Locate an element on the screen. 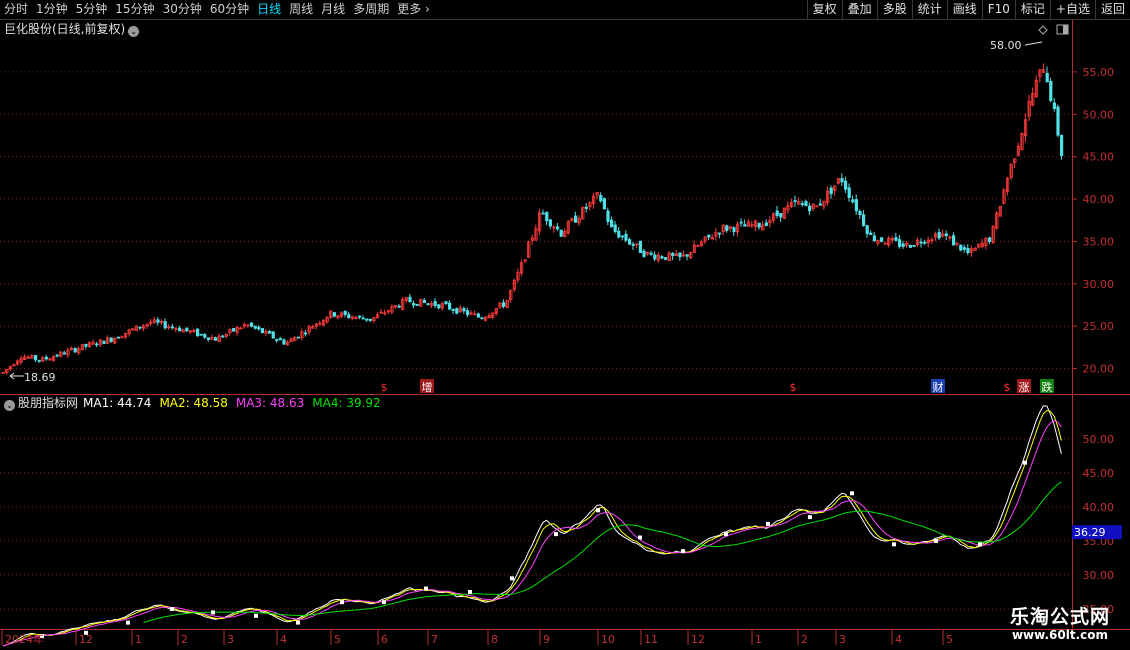 The image size is (1130, 650). time-label: 1 is located at coordinates (138, 639).